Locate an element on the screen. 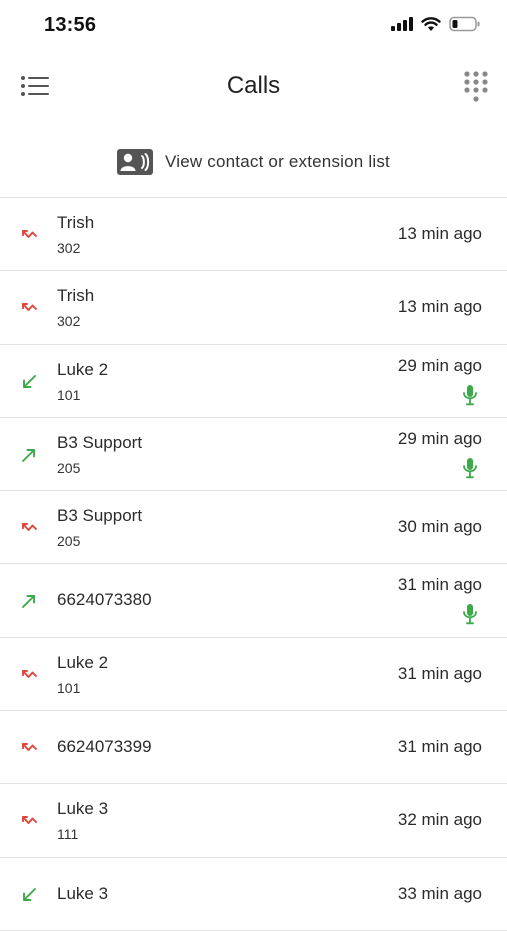  call-row: Luke 2 101 31 min ago is located at coordinates (253, 675).